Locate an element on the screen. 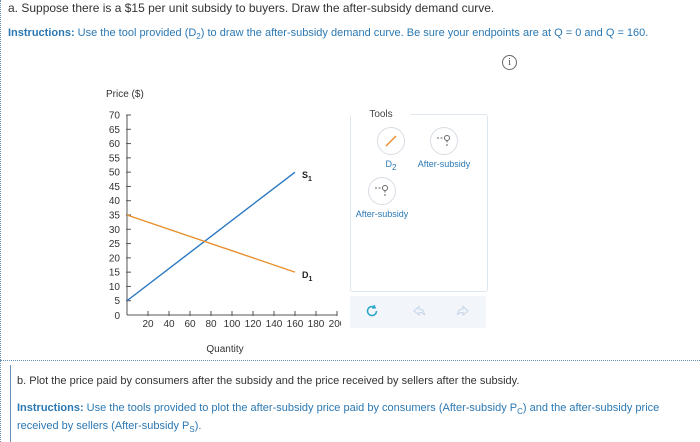 This screenshot has height=442, width=700. x-tick-label: 40 is located at coordinates (169, 324).